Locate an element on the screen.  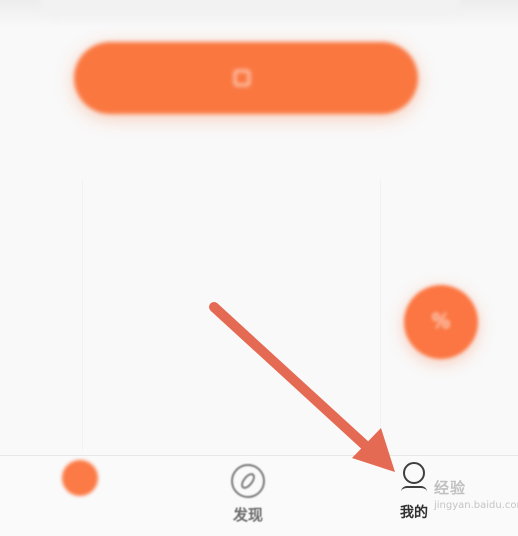
person-icon is located at coordinates (414, 479).